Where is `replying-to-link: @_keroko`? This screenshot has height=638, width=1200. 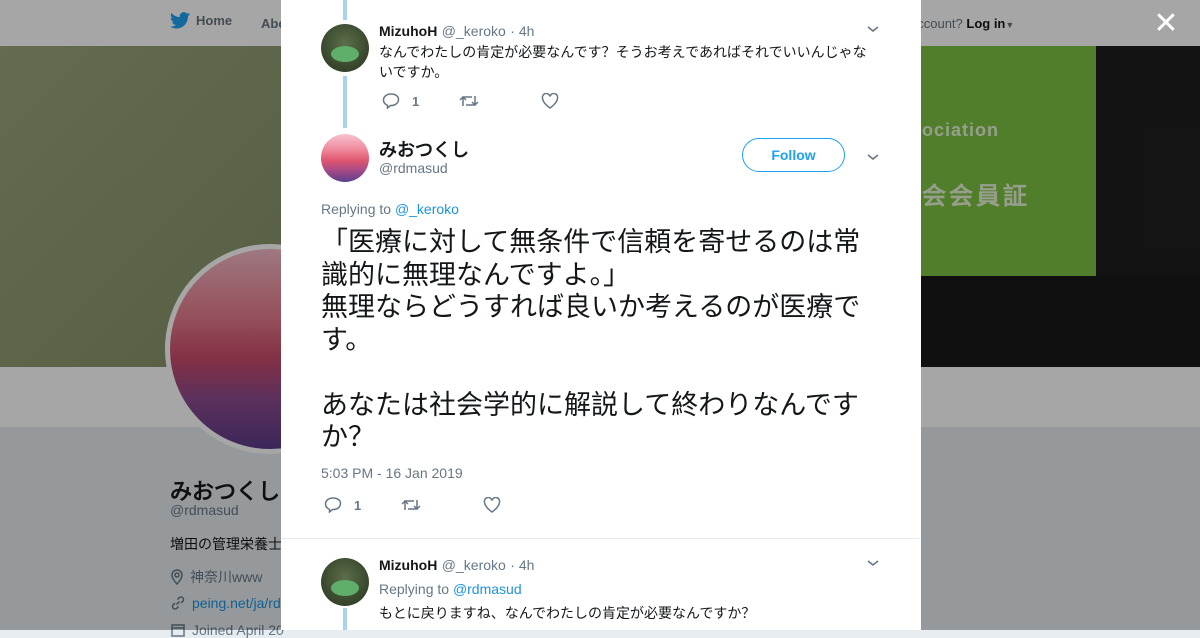 replying-to-link: @_keroko is located at coordinates (427, 209).